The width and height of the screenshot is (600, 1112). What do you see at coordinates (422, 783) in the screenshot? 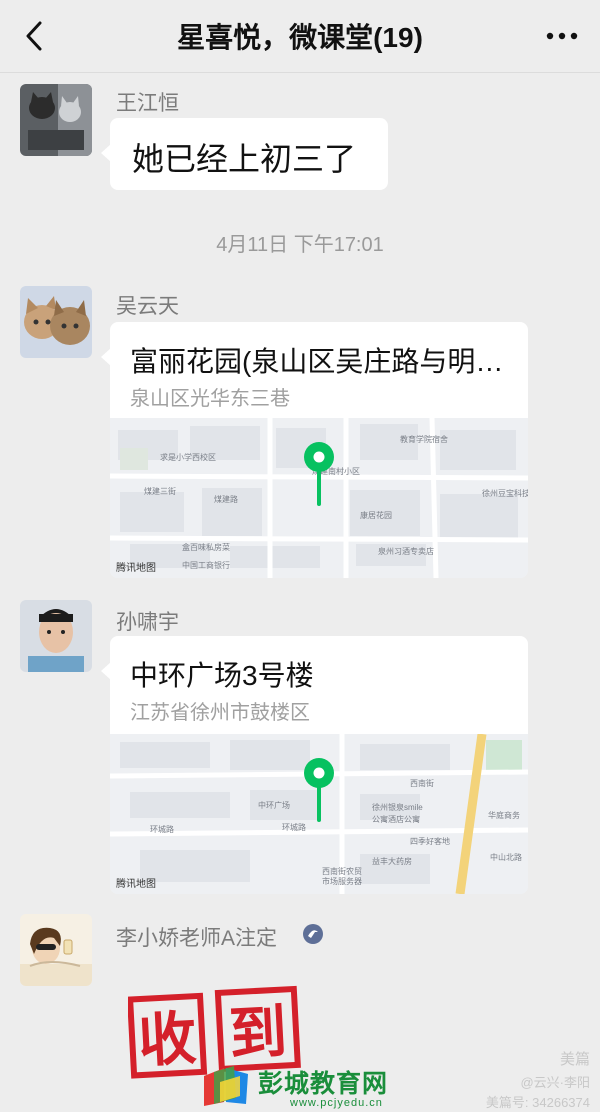
I see `svg-text: 西南街` at bounding box center [422, 783].